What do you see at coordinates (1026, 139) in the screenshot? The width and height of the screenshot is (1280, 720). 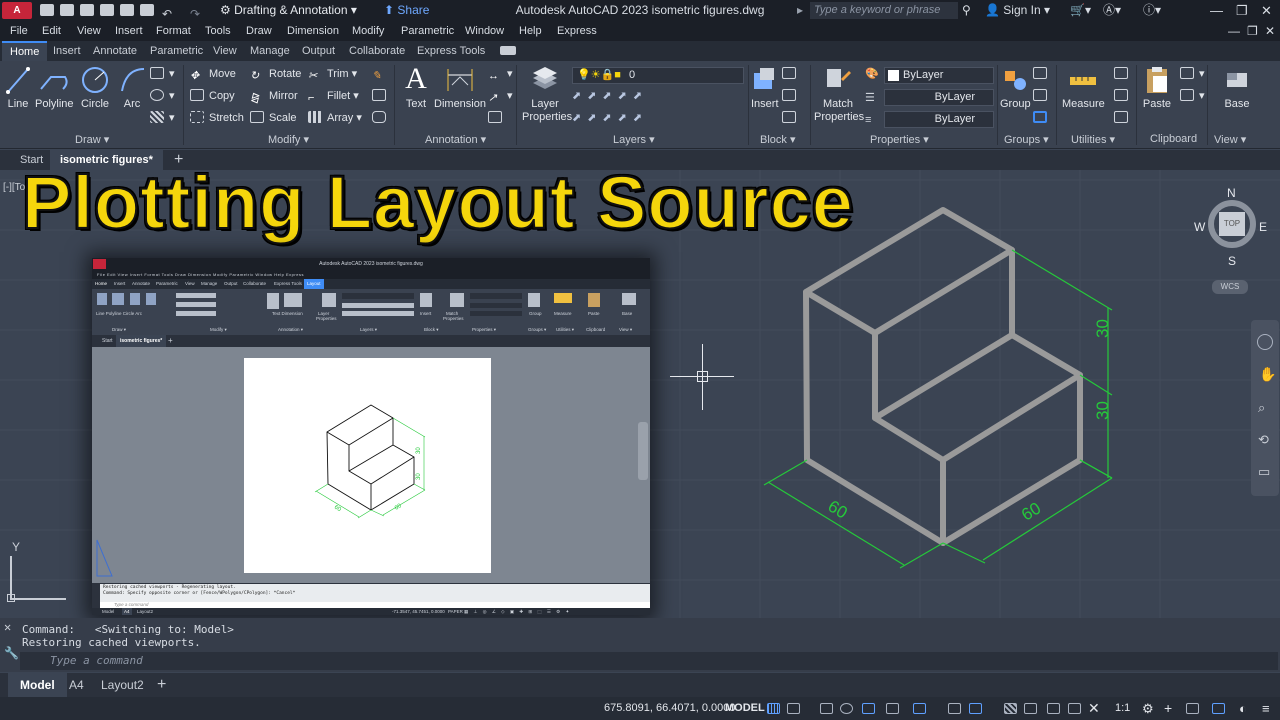 I see `groups-panel-label: Groups ▾` at bounding box center [1026, 139].